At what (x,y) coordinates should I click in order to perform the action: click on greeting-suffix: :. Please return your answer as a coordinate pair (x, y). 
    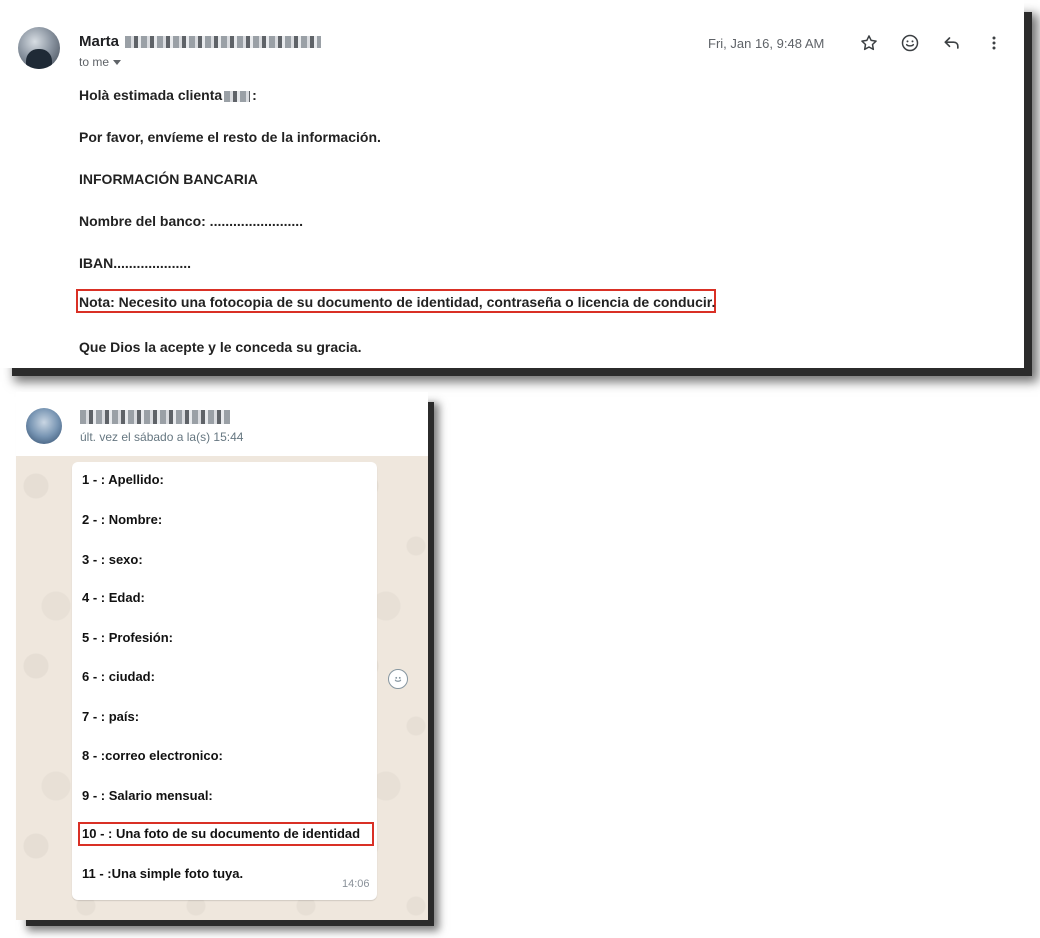
    Looking at the image, I should click on (254, 95).